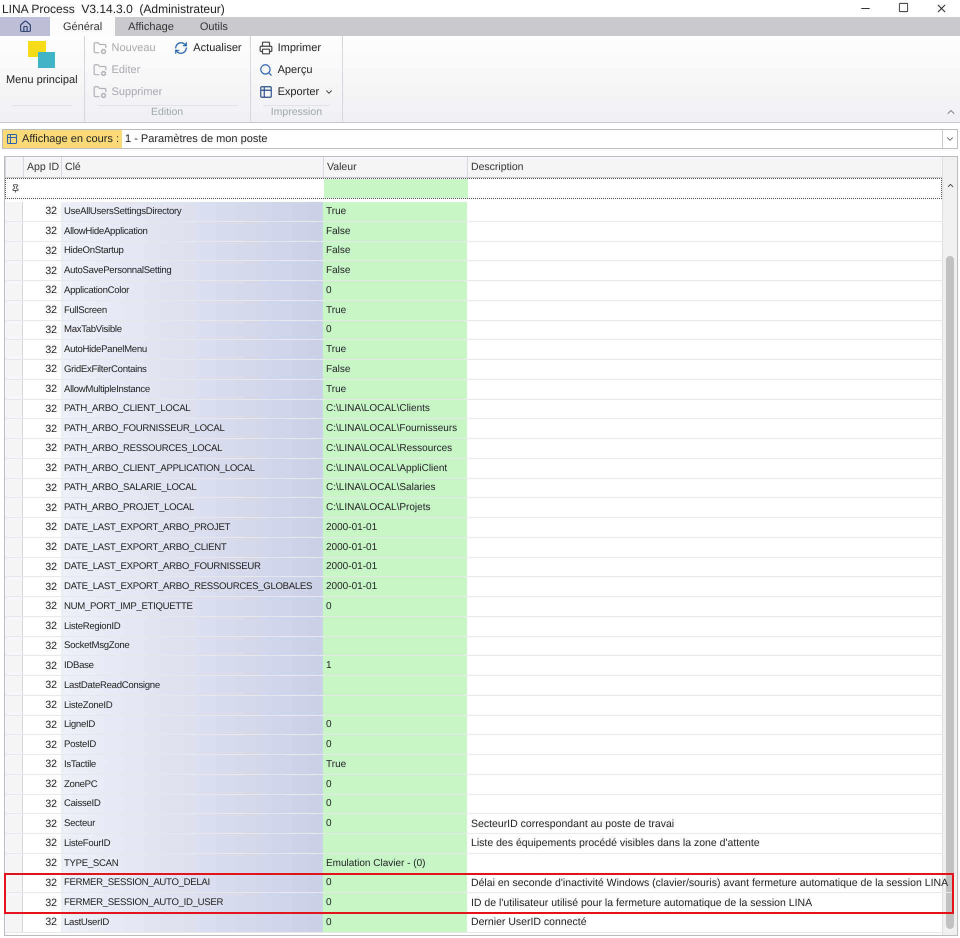 The image size is (960, 938). I want to click on table-row: 32 DATE_LAST_EXPORT_ARBO_PROJET 2000-01-01, so click(473, 528).